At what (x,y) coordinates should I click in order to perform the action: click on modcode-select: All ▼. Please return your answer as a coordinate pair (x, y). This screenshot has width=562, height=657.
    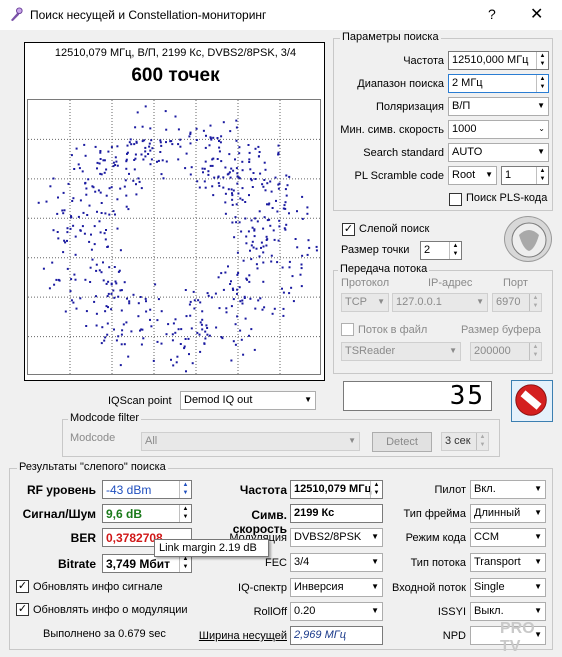
    Looking at the image, I should click on (250, 441).